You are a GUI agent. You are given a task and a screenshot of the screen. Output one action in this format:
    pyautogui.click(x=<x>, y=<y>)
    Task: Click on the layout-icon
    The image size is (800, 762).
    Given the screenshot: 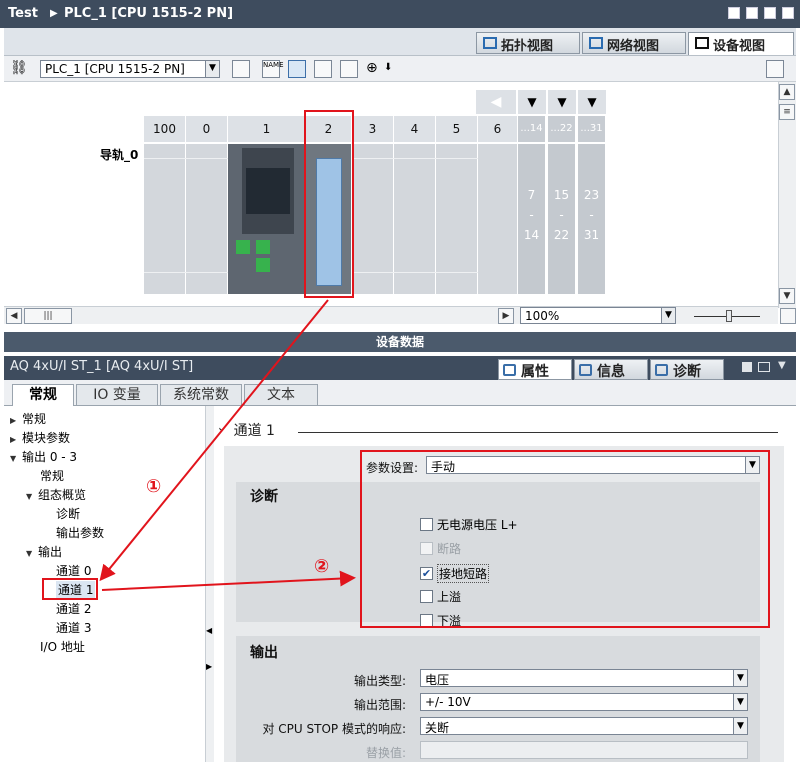 What is the action you would take?
    pyautogui.click(x=764, y=367)
    